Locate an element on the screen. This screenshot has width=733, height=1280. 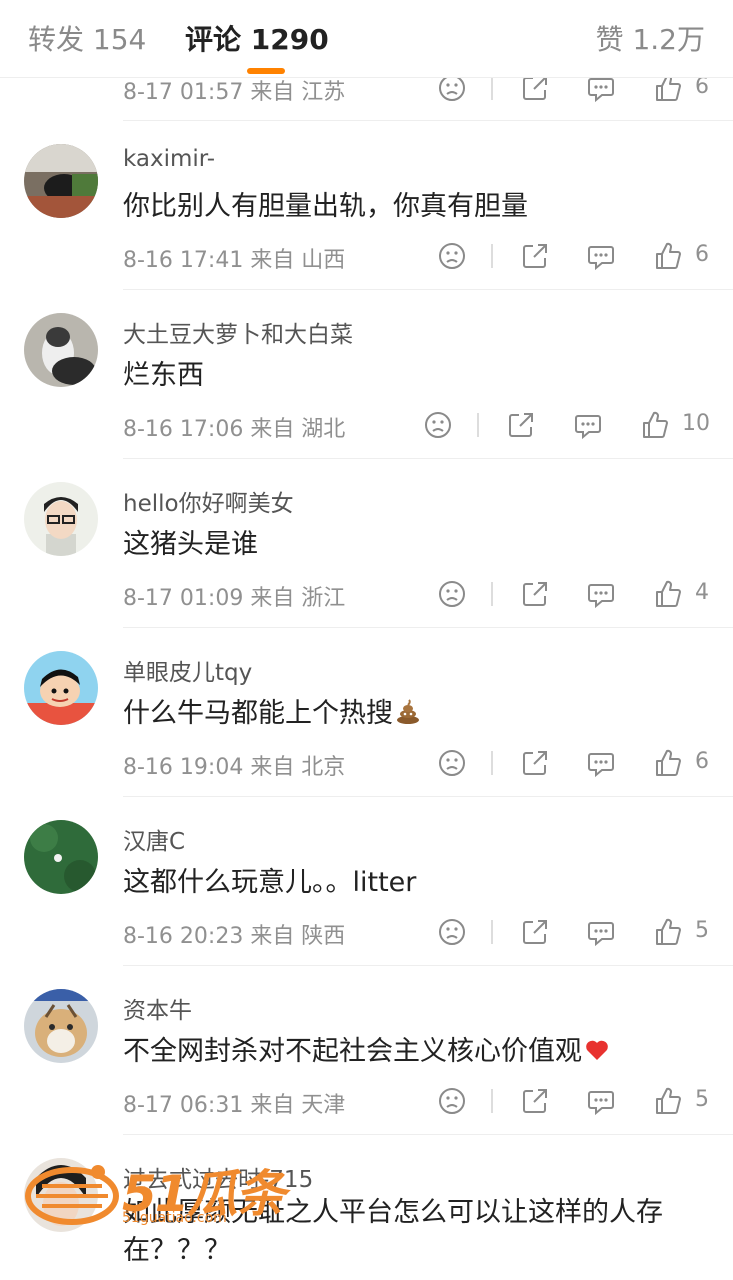
comment-meta-row: 8-16 20:23 来自 陕西 5 is located at coordinates (366, 932).